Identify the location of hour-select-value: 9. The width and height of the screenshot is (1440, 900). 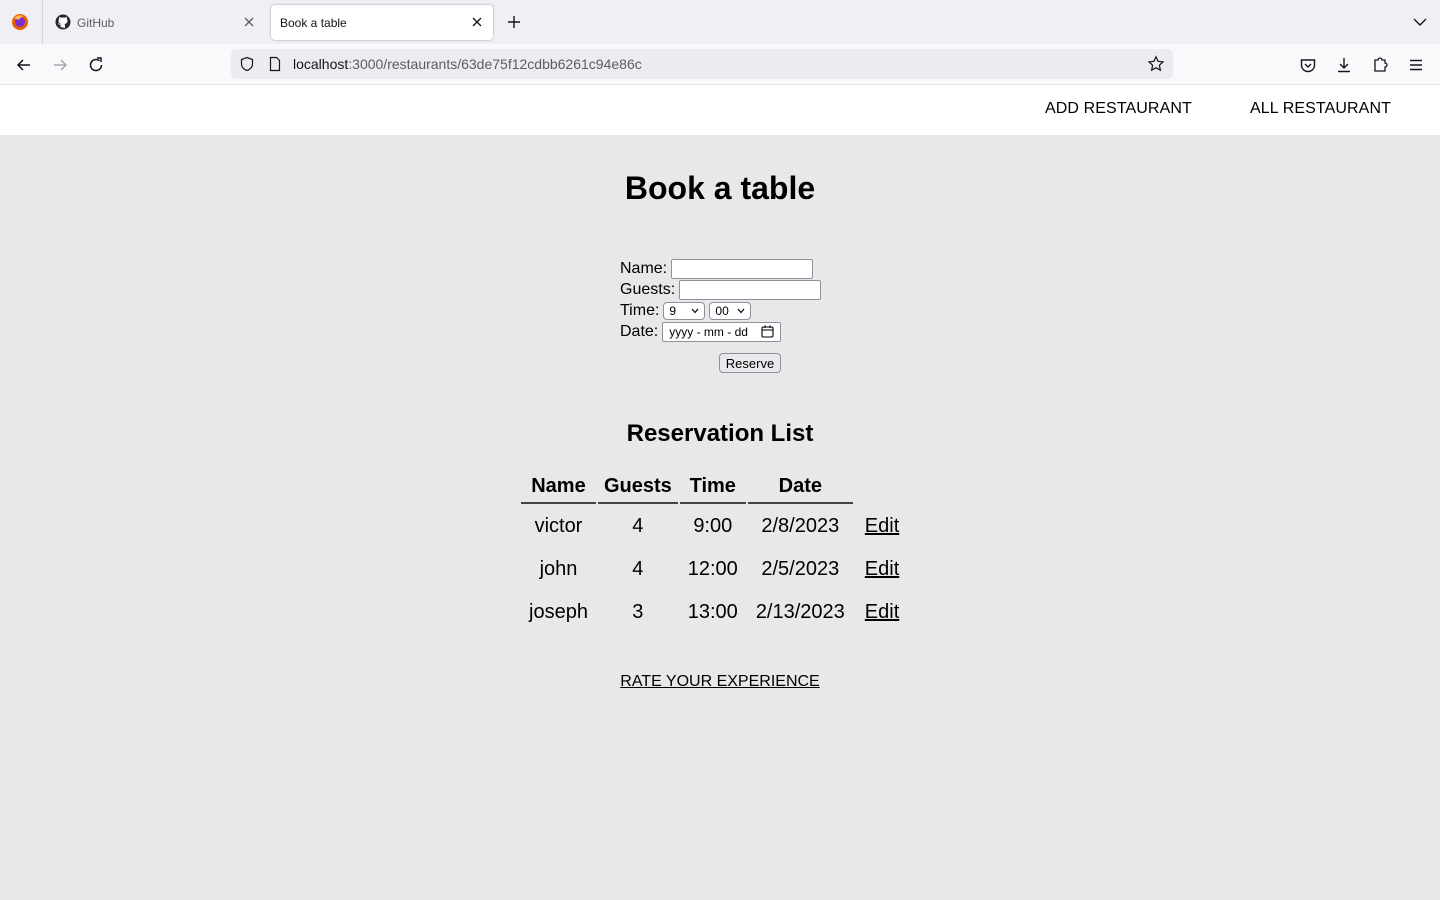
(673, 310).